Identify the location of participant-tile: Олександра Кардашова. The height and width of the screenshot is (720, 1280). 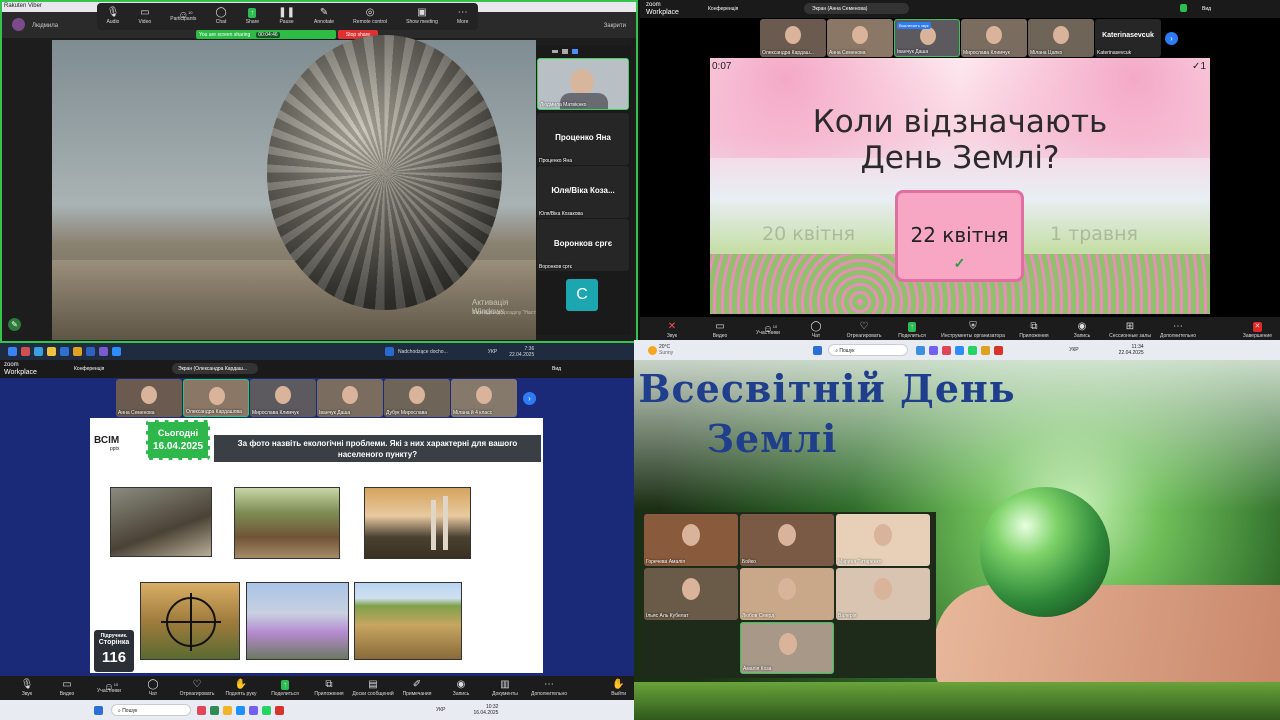
(216, 398).